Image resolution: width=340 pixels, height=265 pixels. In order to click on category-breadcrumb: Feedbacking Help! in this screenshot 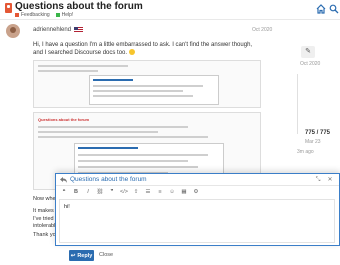, I will do `click(44, 15)`.